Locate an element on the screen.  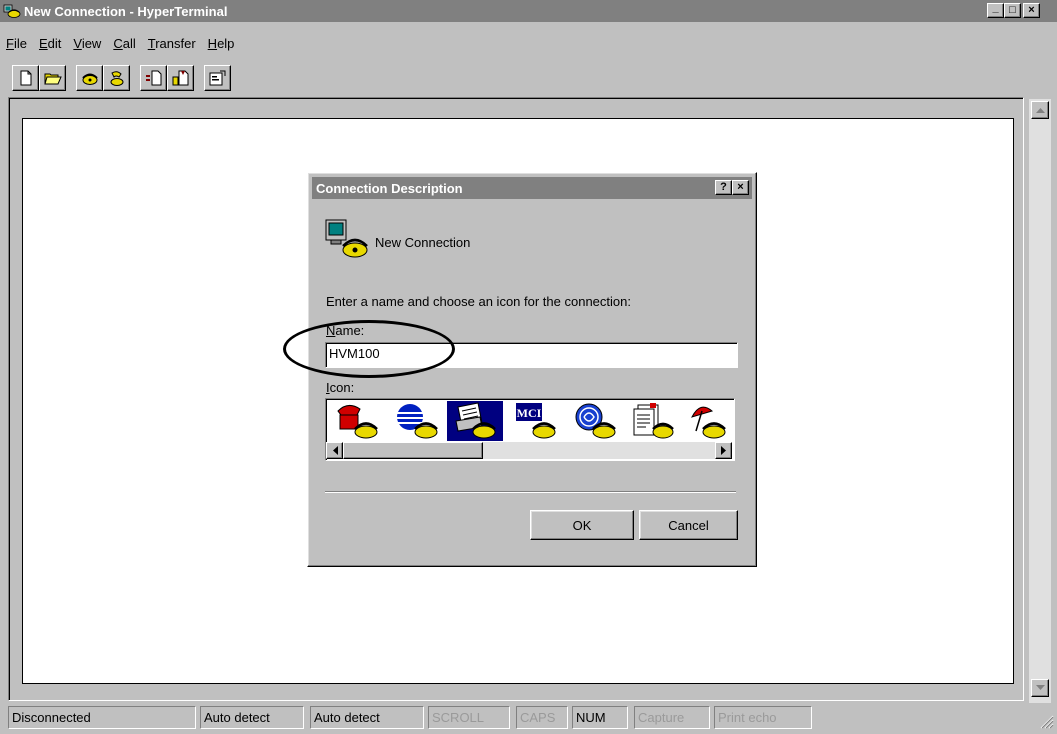
scroll-left-button is located at coordinates (334, 450).